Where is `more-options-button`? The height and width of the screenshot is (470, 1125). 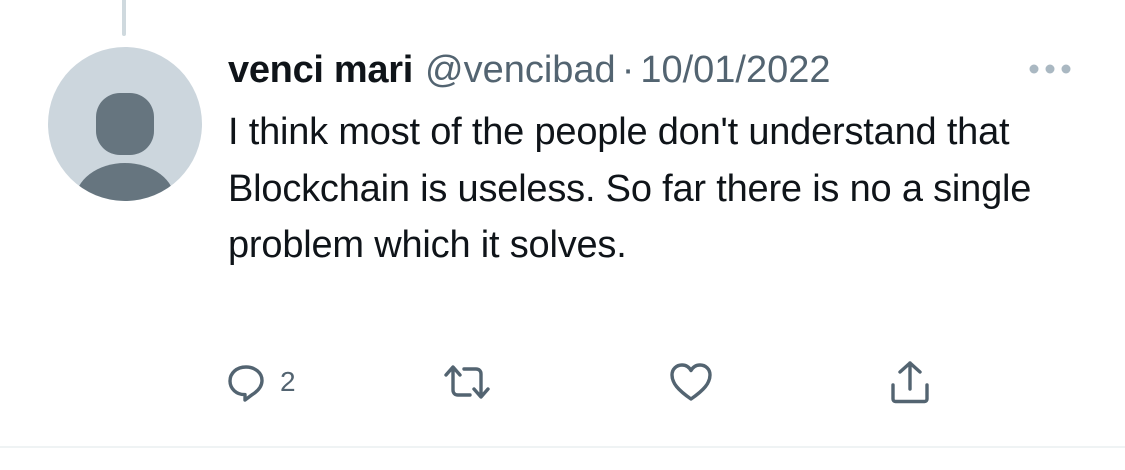
more-options-button is located at coordinates (1050, 69).